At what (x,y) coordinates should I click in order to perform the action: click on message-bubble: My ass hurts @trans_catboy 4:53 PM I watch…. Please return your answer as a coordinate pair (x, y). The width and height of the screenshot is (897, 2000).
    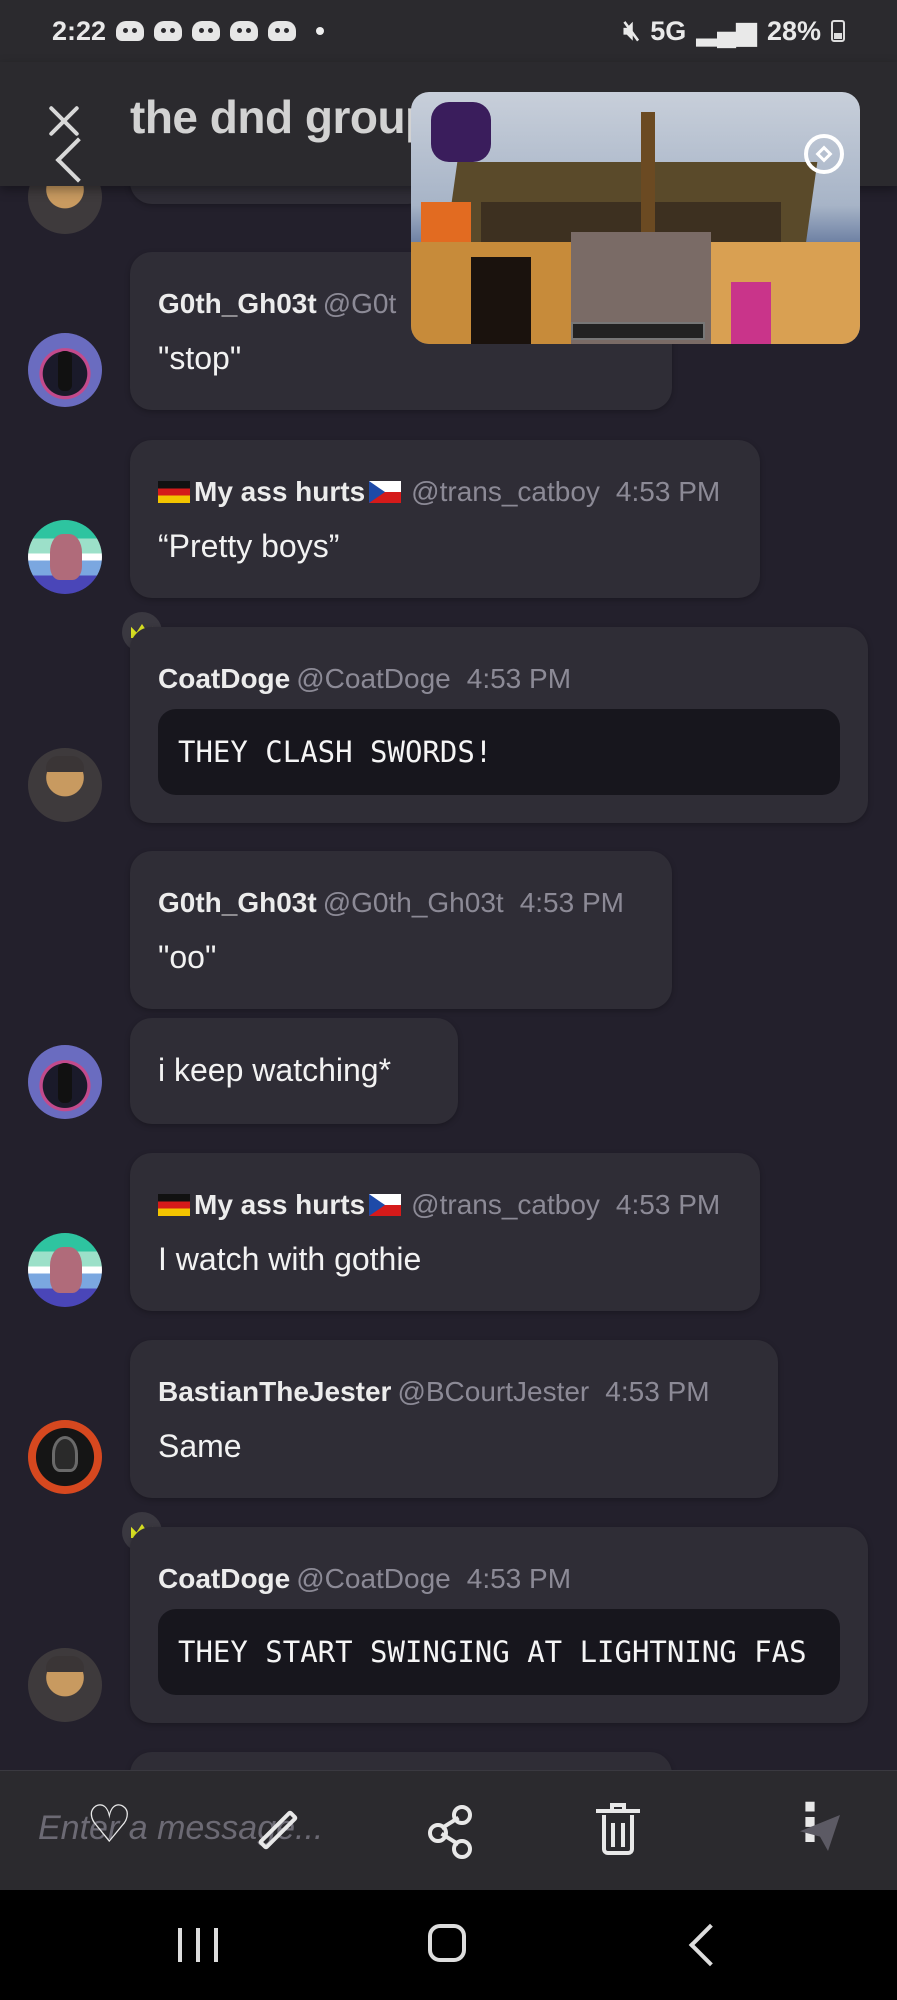
    Looking at the image, I should click on (445, 1232).